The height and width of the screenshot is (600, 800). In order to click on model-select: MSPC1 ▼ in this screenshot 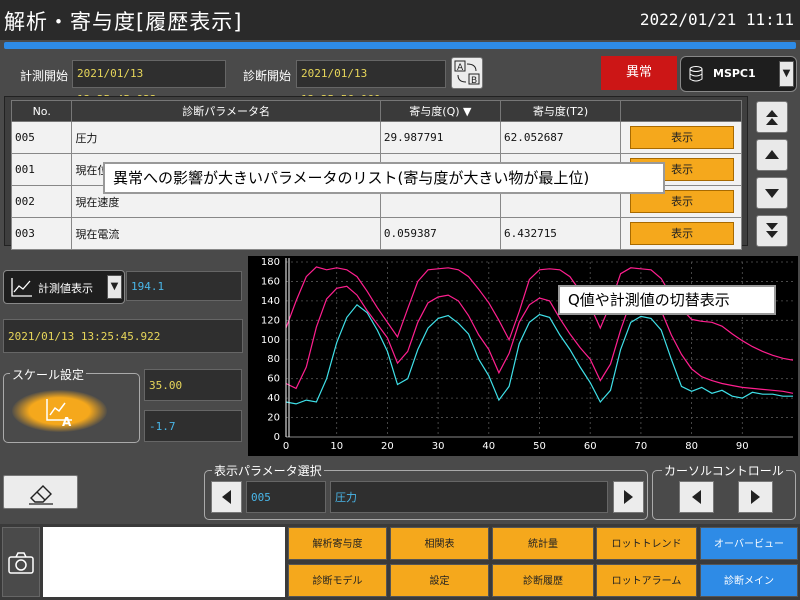, I will do `click(738, 74)`.